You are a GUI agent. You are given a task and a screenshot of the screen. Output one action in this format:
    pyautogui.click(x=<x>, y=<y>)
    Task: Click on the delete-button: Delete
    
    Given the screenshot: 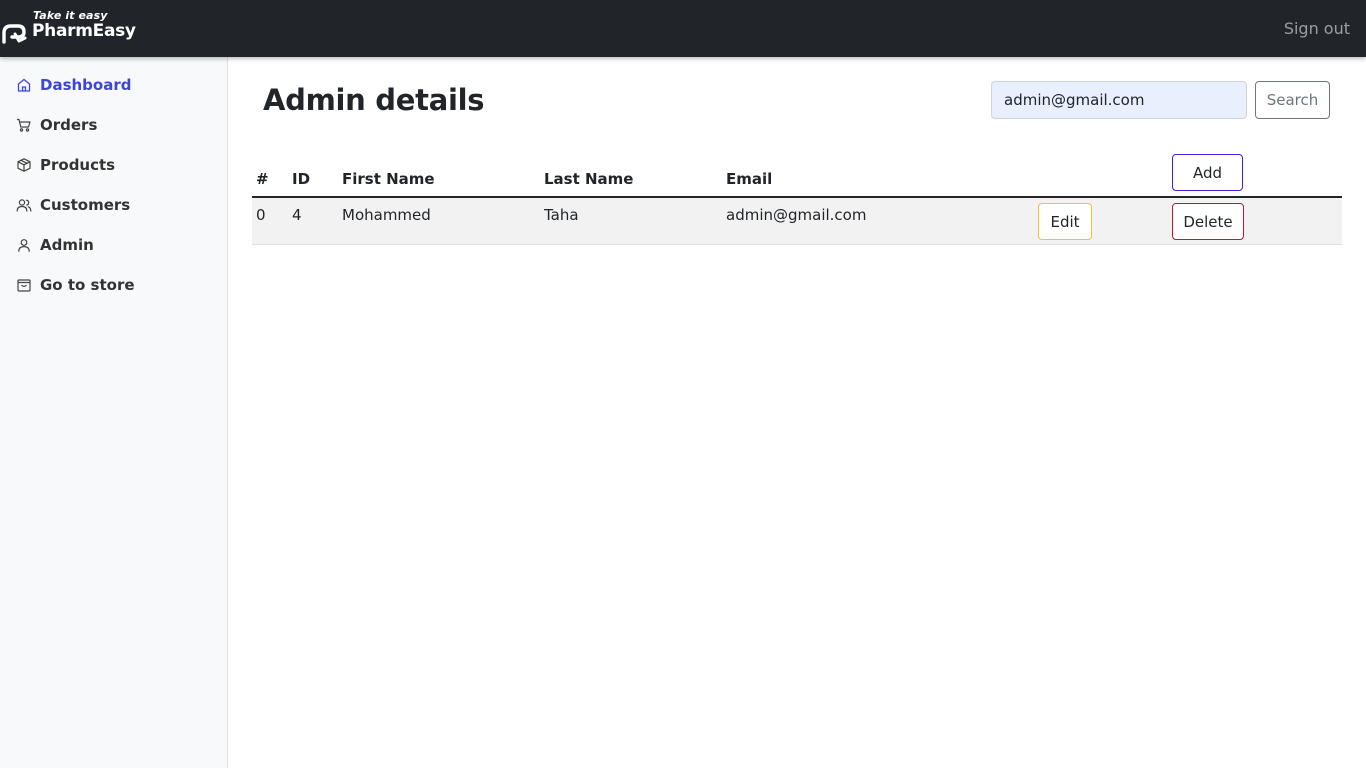 What is the action you would take?
    pyautogui.click(x=1208, y=221)
    